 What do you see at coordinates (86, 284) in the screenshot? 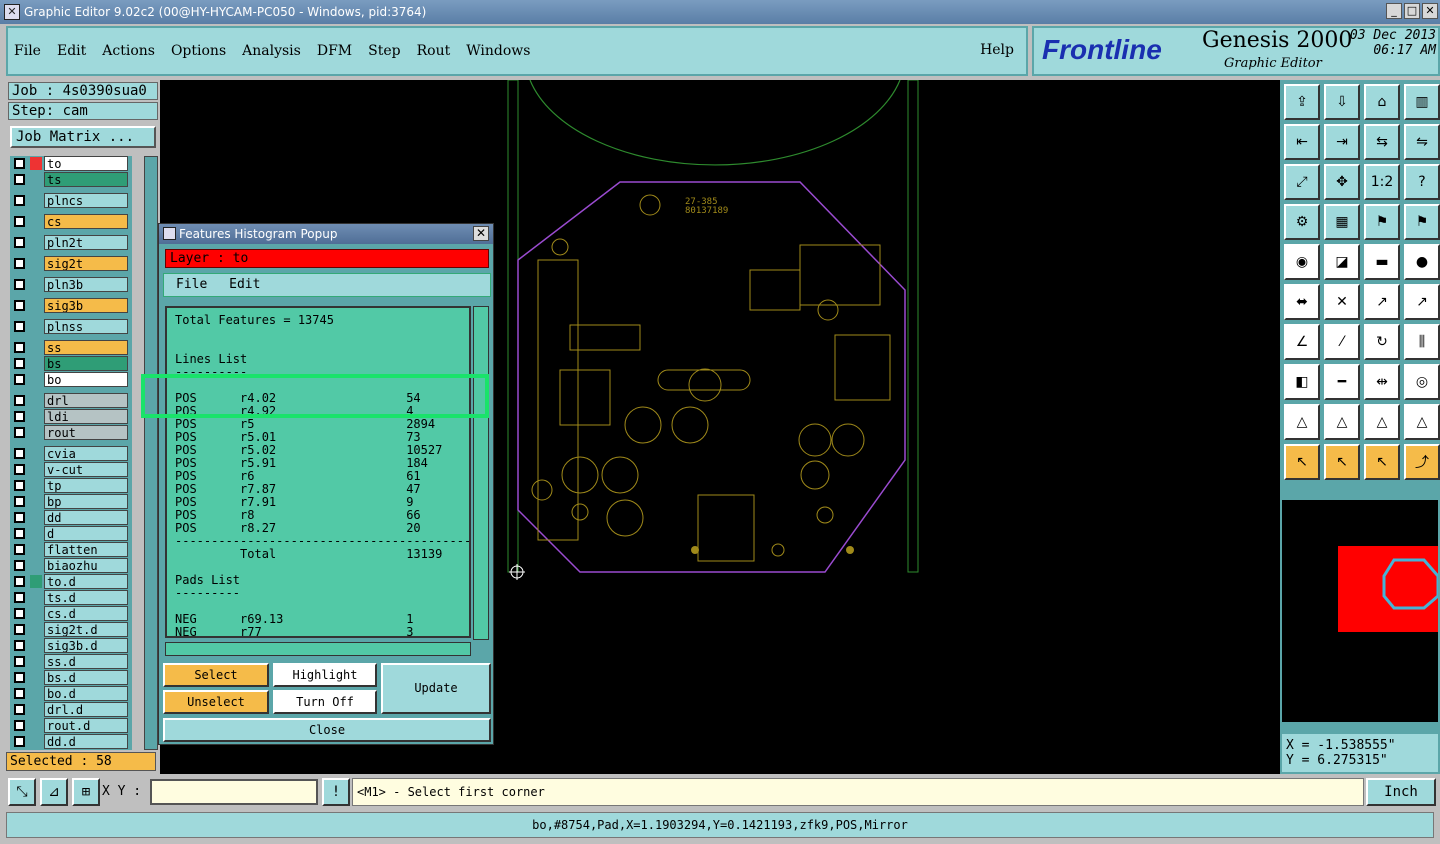
I see `layer-name: pln3b` at bounding box center [86, 284].